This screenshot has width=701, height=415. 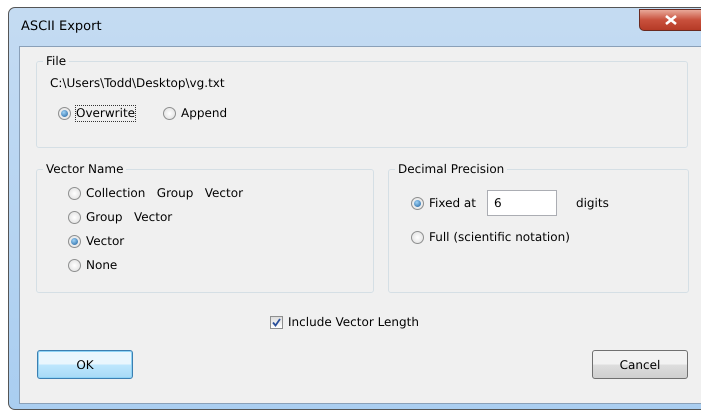 I want to click on option-label: Overwrite, so click(x=106, y=113).